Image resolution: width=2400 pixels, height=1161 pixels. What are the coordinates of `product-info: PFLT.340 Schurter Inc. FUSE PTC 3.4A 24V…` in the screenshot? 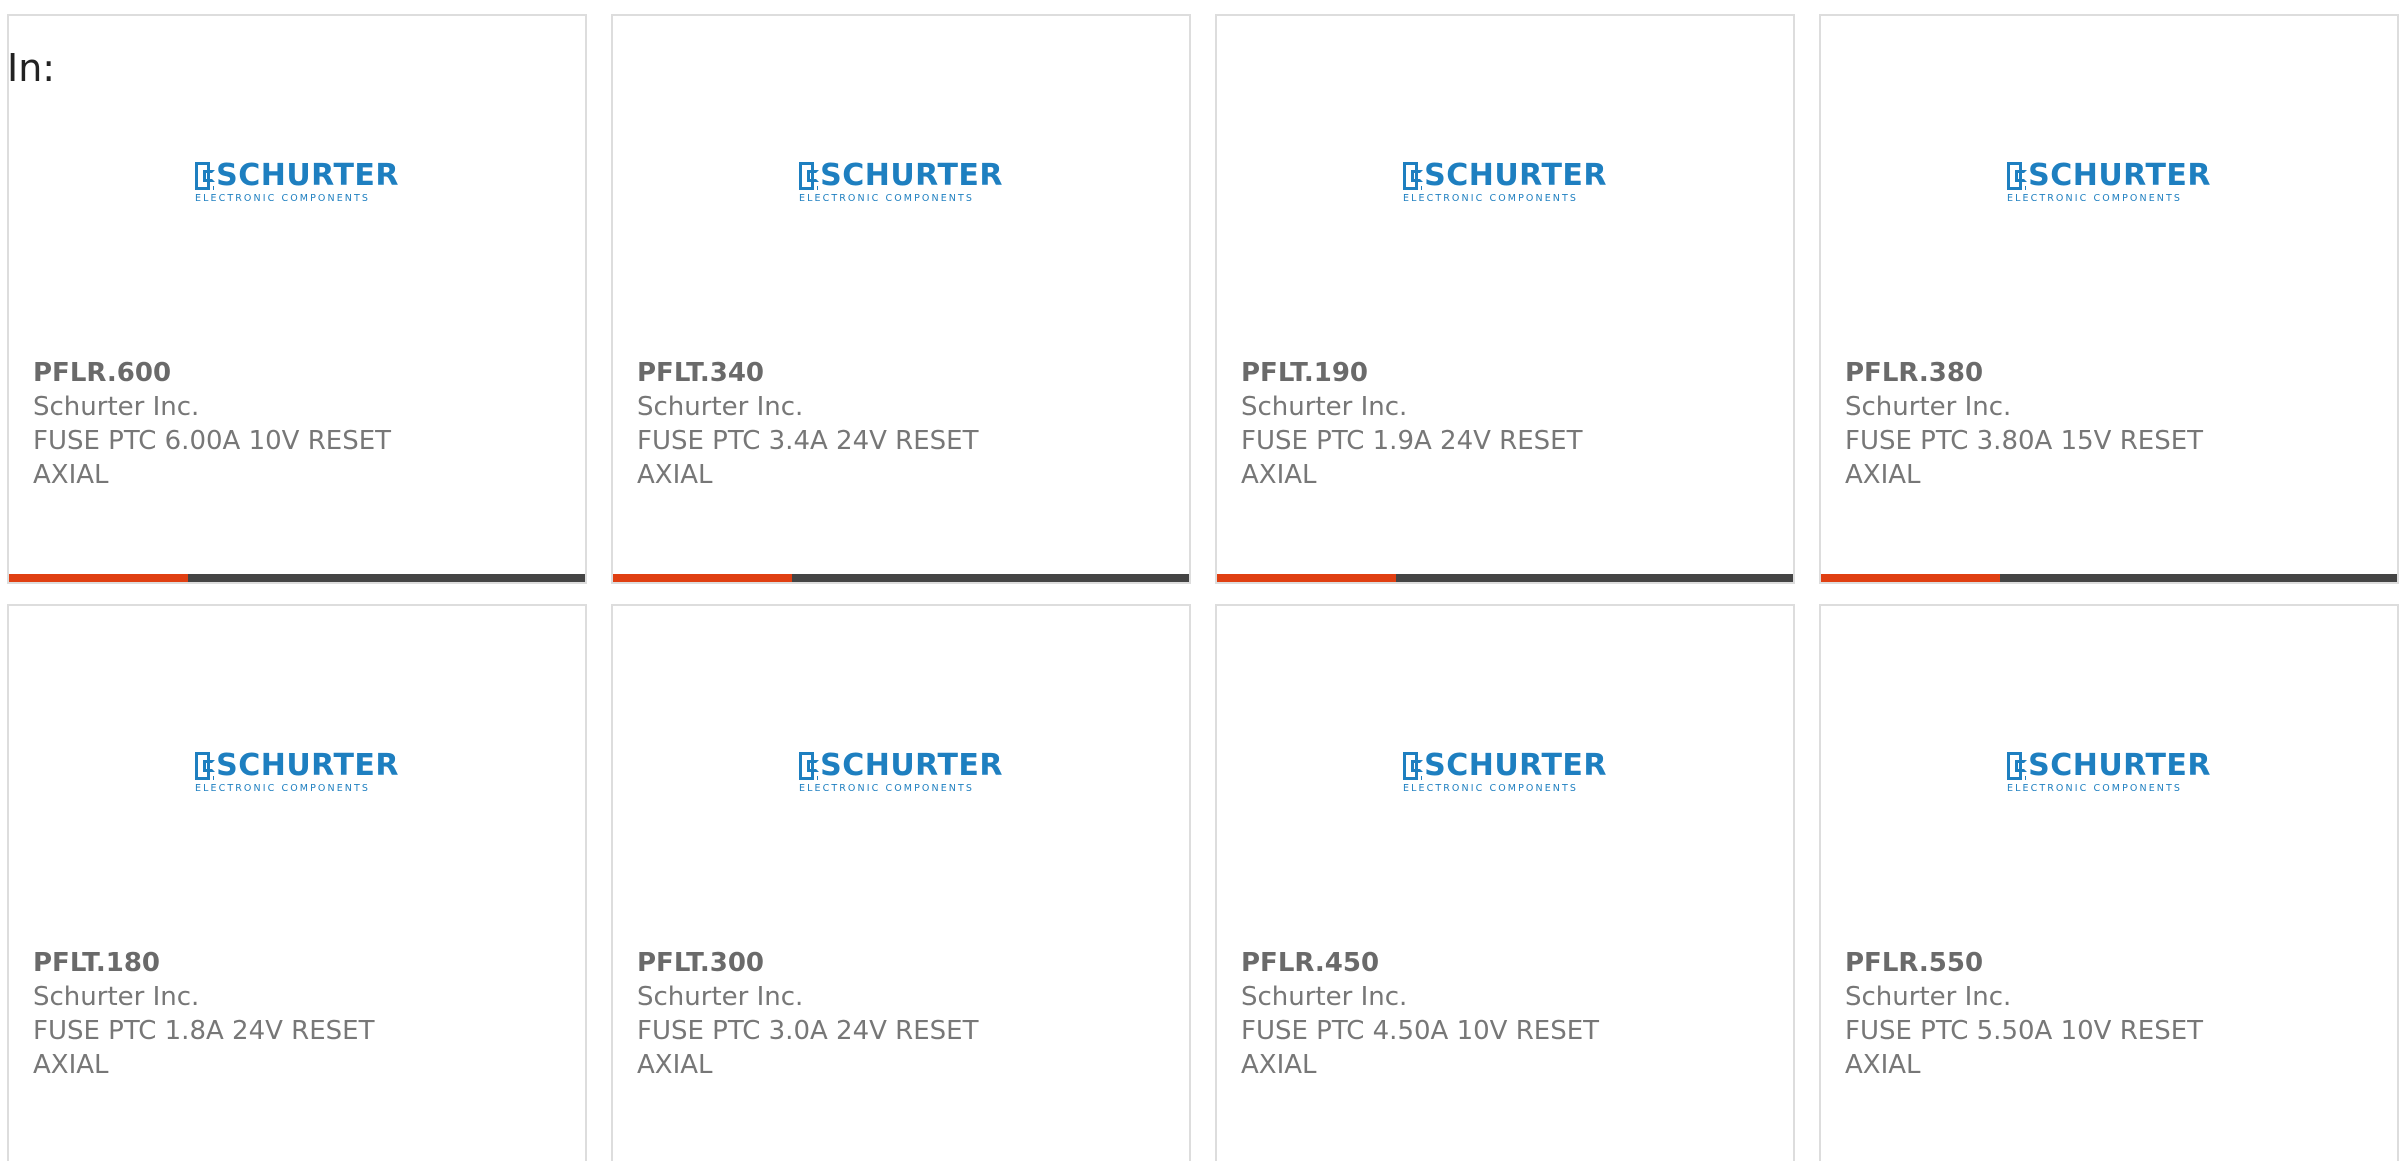 It's located at (827, 424).